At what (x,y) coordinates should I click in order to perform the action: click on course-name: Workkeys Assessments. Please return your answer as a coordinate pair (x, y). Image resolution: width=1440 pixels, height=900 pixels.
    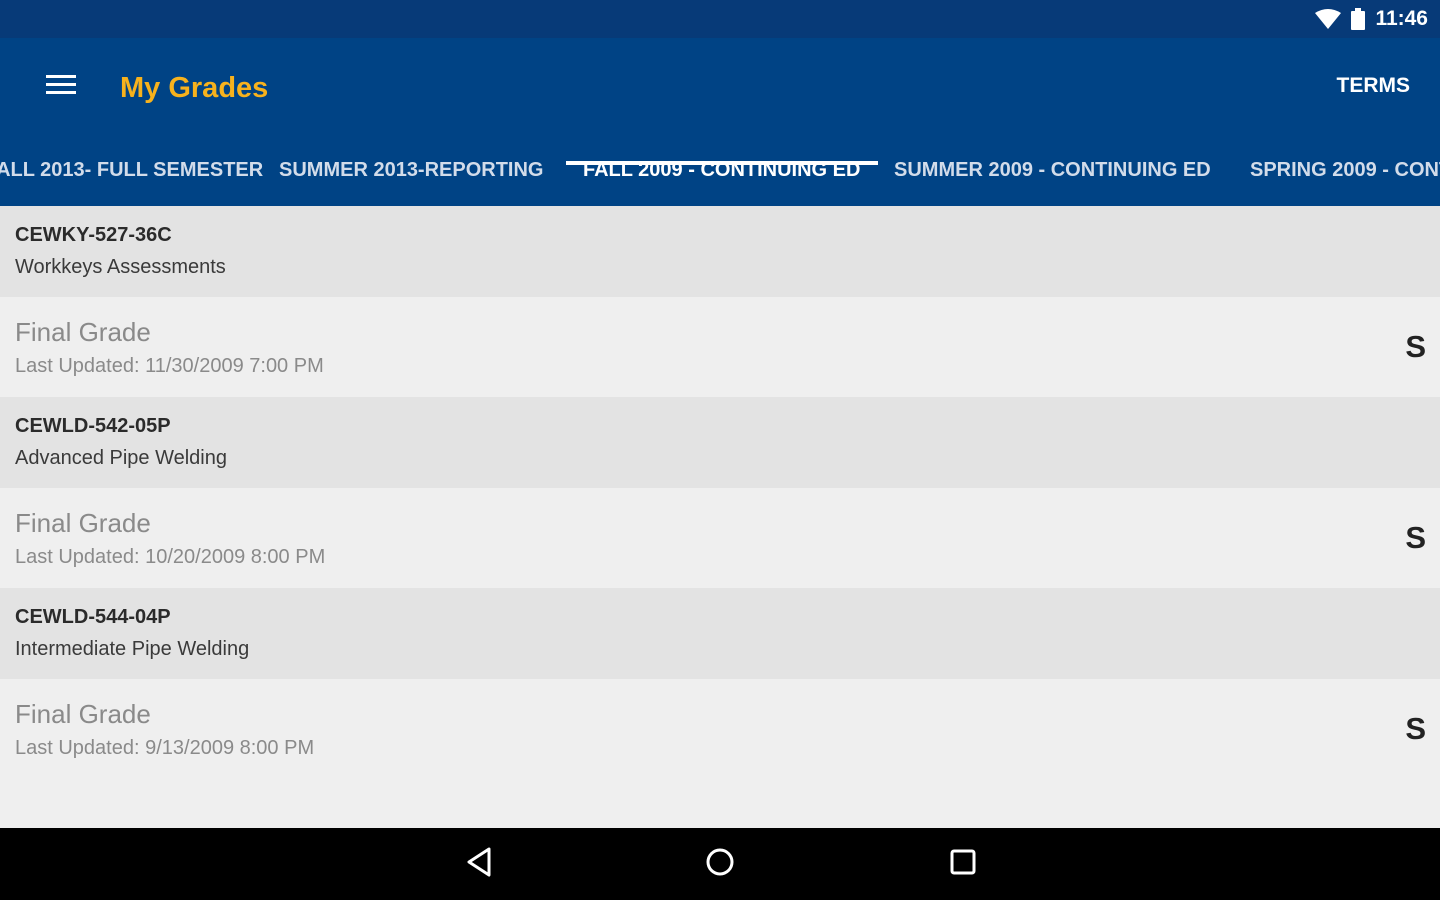
    Looking at the image, I should click on (120, 267).